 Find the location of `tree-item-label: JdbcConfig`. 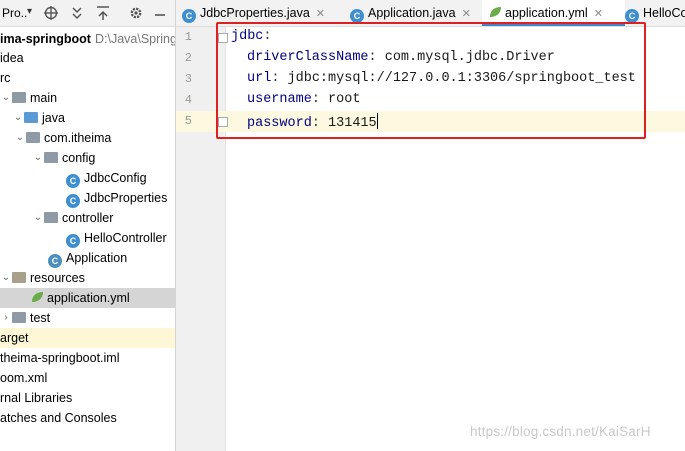

tree-item-label: JdbcConfig is located at coordinates (115, 178).